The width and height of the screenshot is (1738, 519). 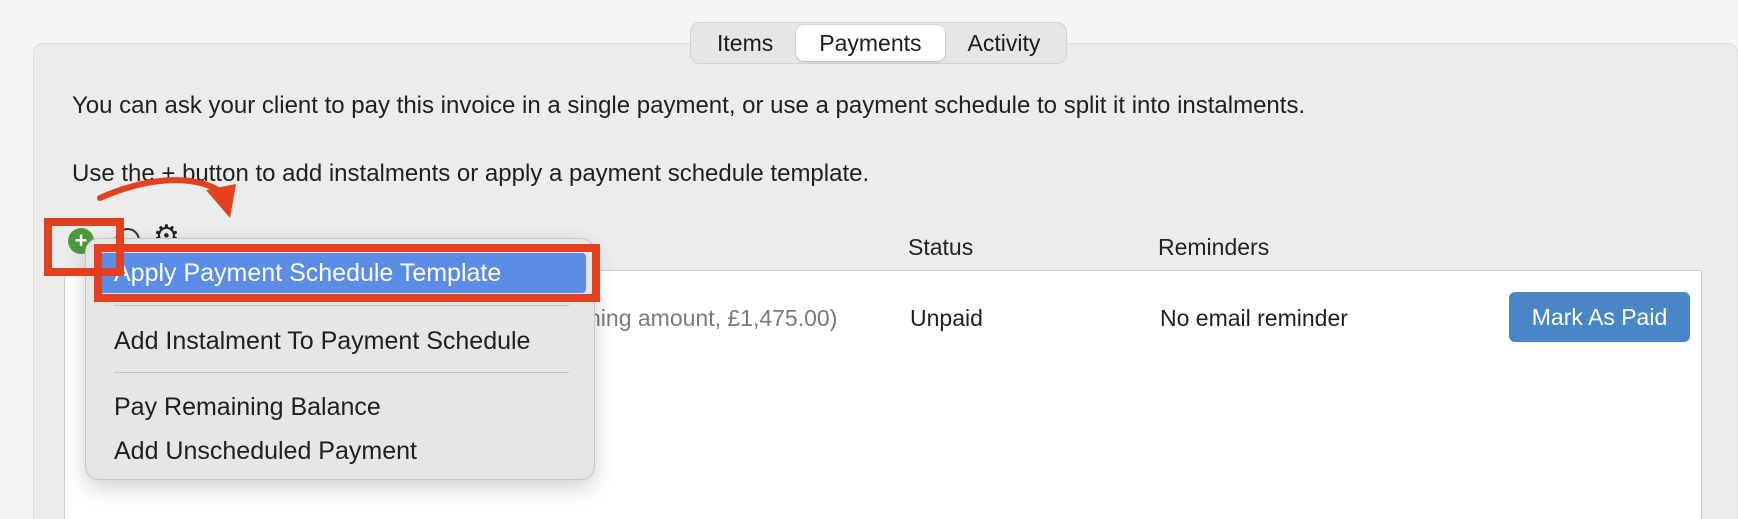 I want to click on column-header-status: Status, so click(x=940, y=247).